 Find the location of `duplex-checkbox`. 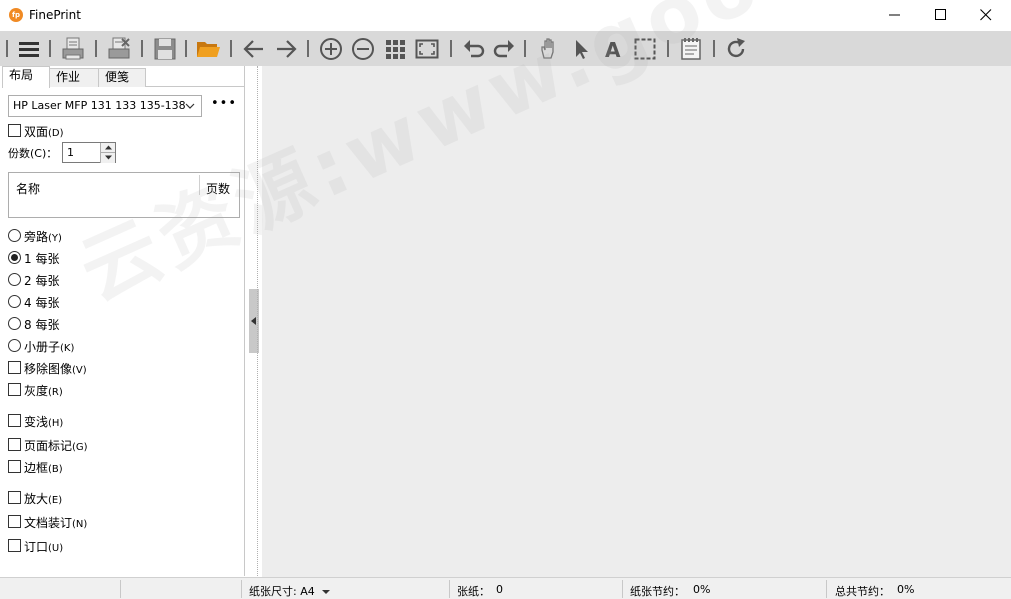

duplex-checkbox is located at coordinates (14, 130).